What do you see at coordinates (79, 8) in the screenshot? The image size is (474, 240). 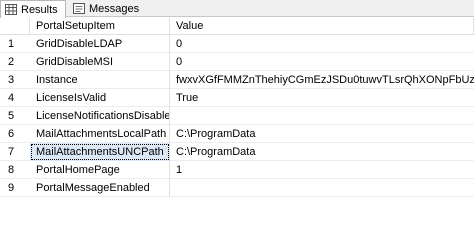 I see `messages-icon` at bounding box center [79, 8].